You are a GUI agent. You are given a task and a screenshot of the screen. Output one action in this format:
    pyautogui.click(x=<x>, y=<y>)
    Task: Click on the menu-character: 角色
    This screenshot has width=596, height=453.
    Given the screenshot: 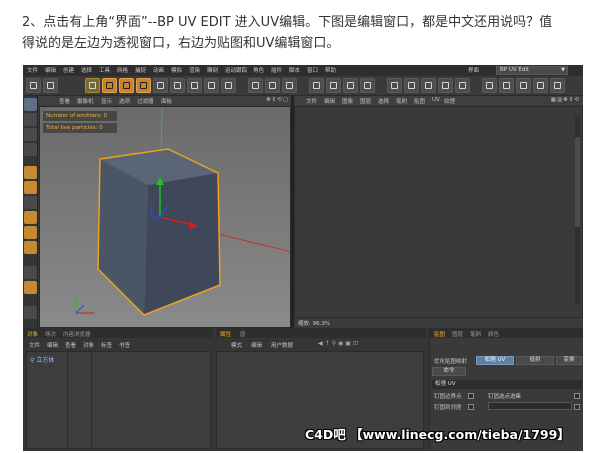 What is the action you would take?
    pyautogui.click(x=258, y=70)
    